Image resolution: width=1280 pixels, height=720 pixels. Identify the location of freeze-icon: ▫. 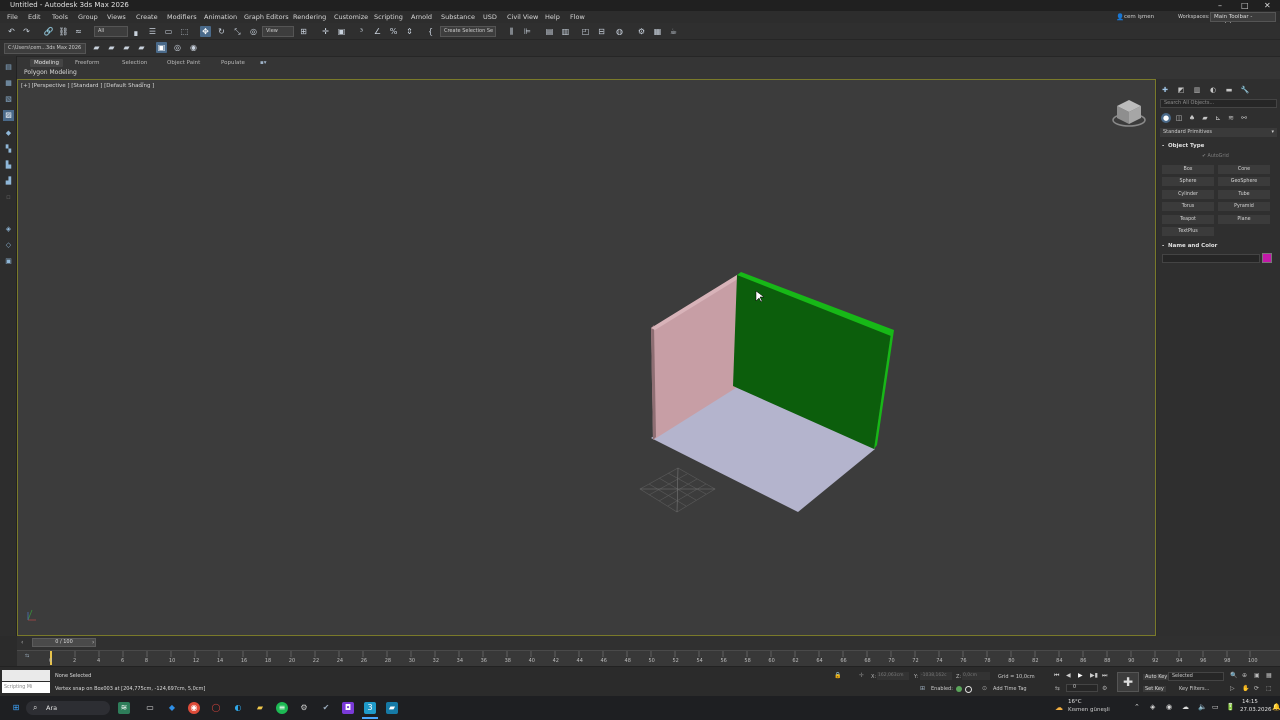
(8, 197).